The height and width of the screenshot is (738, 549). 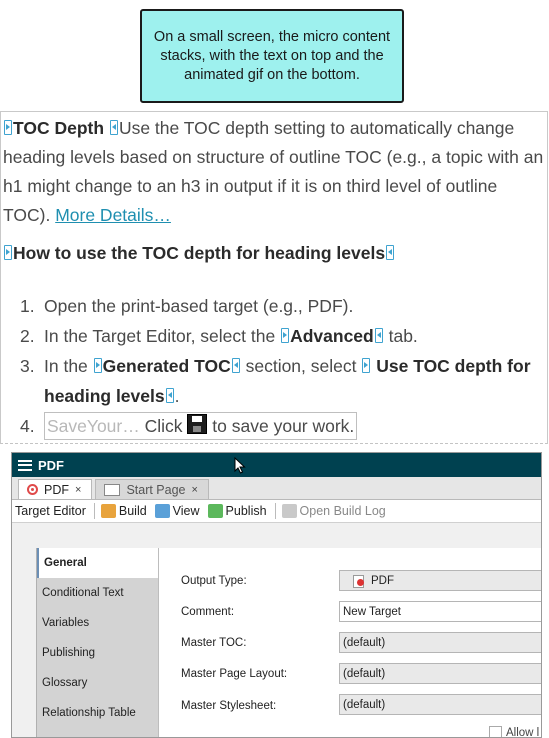 What do you see at coordinates (440, 580) in the screenshot?
I see `output-type-select: PDF` at bounding box center [440, 580].